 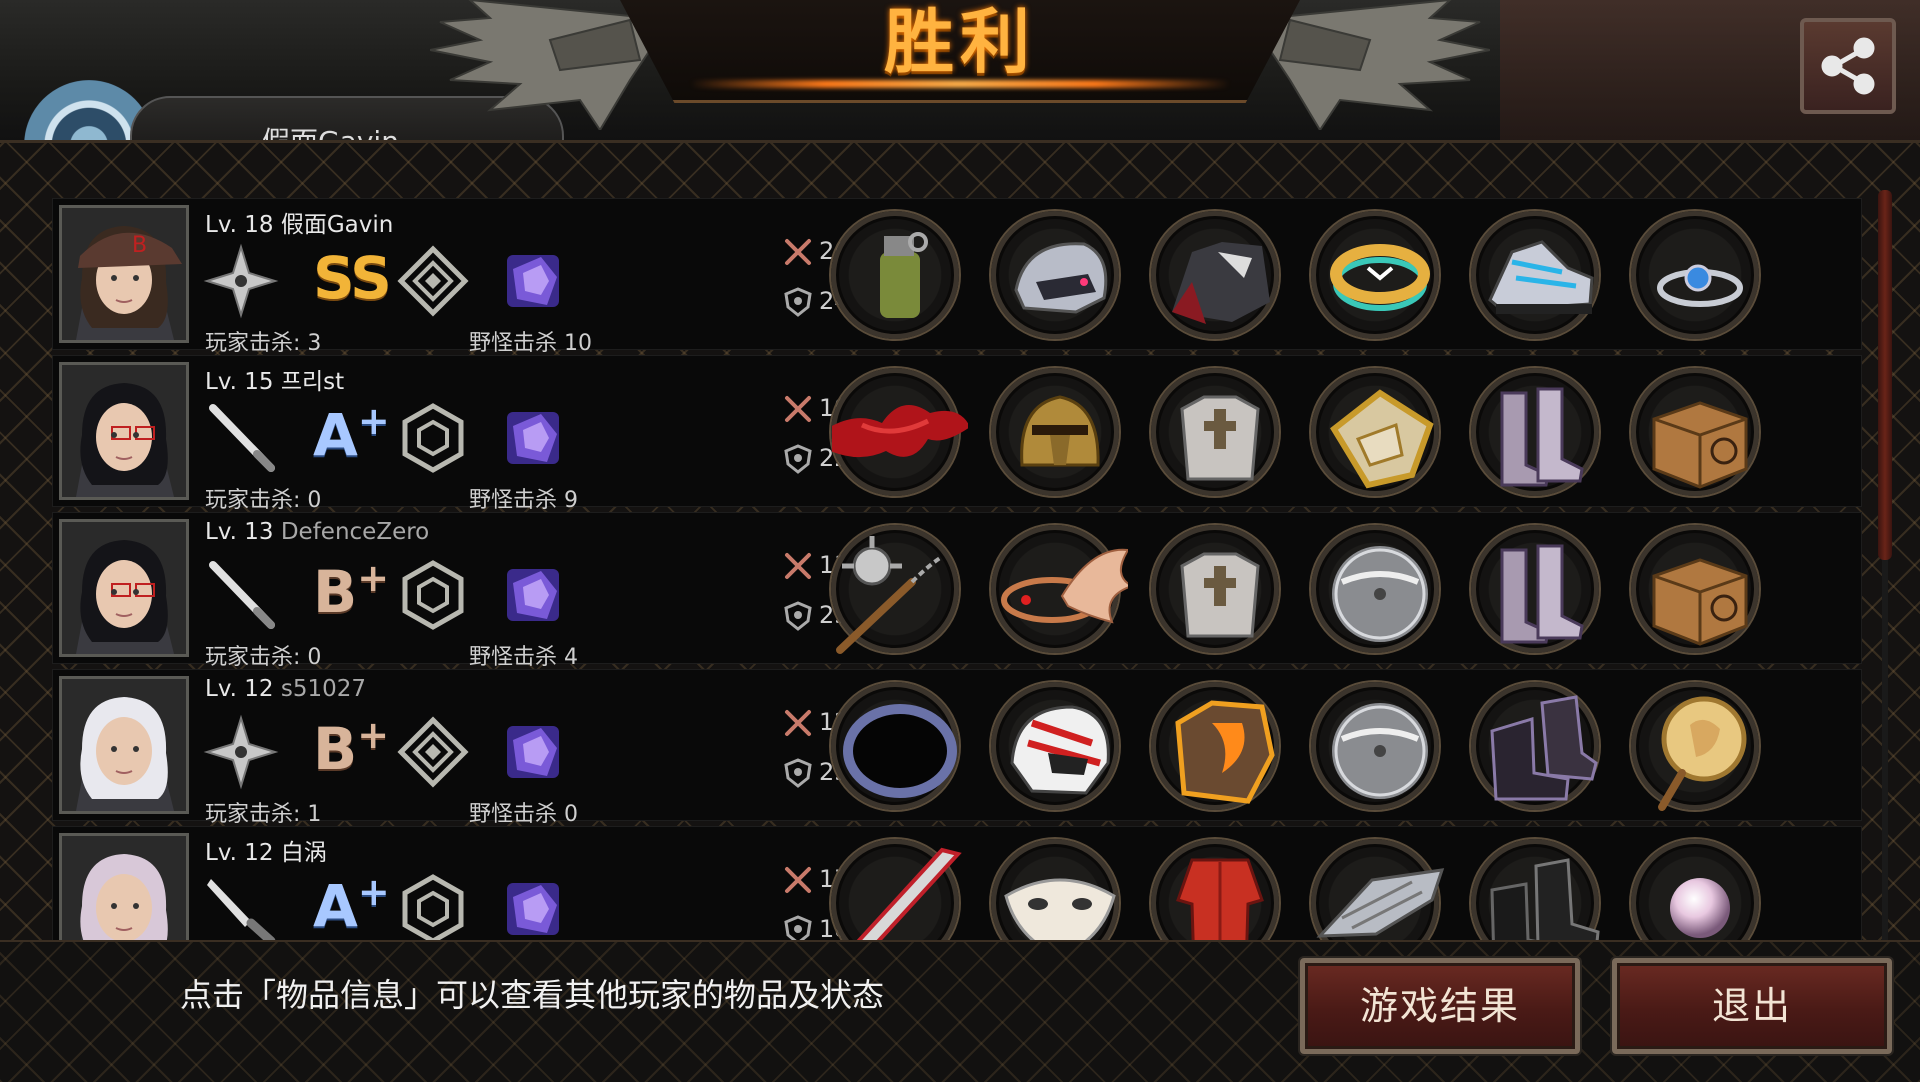 What do you see at coordinates (314, 814) in the screenshot?
I see `player-kills-value: 1` at bounding box center [314, 814].